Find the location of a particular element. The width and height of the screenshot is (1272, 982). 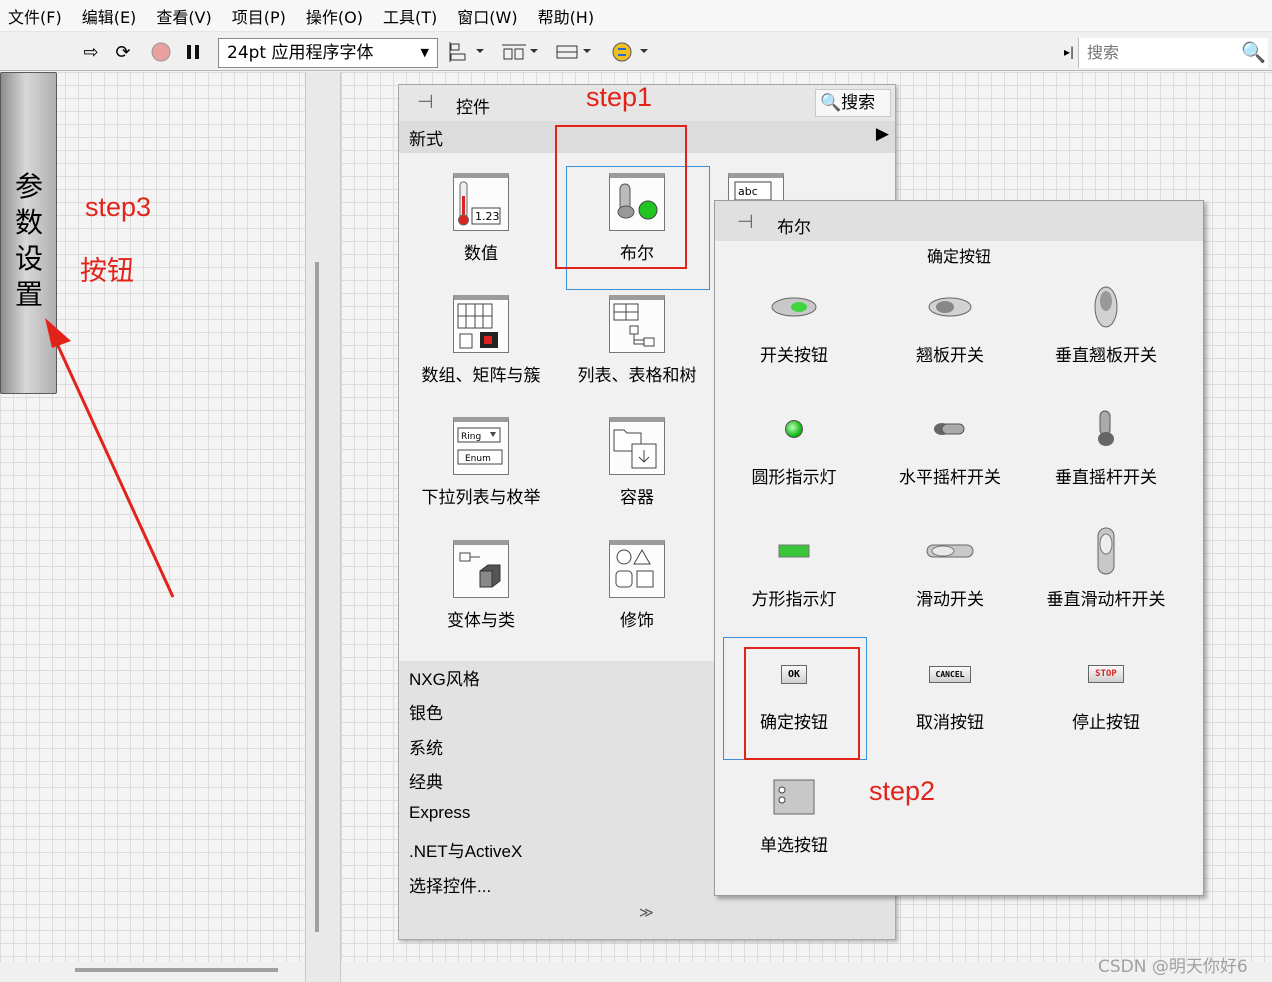

menu-operate: 操作(O) is located at coordinates (334, 16).